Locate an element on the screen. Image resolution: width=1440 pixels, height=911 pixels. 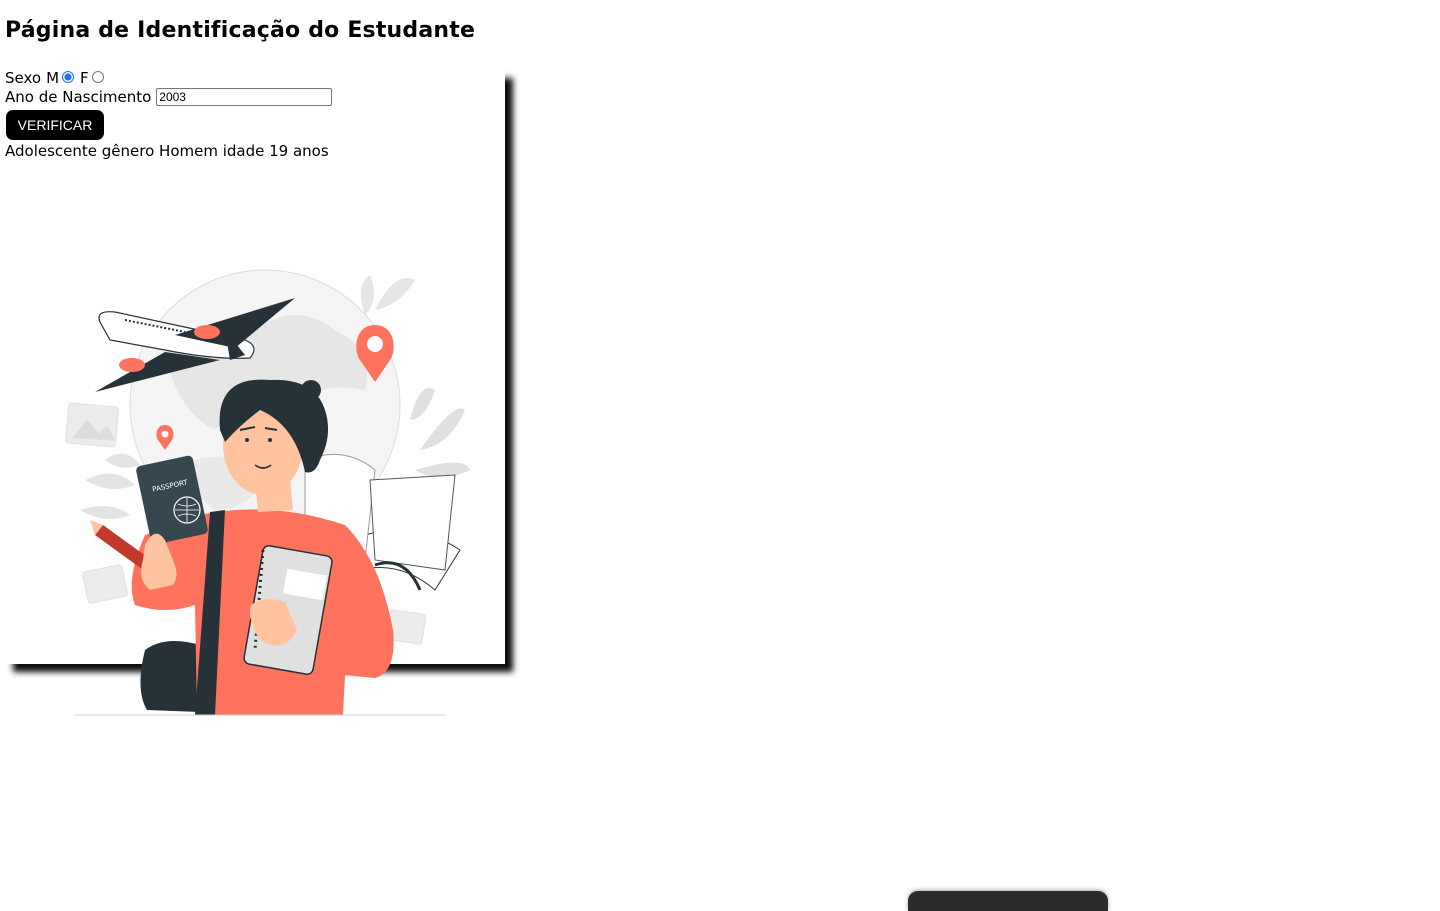
ano-input is located at coordinates (244, 97).